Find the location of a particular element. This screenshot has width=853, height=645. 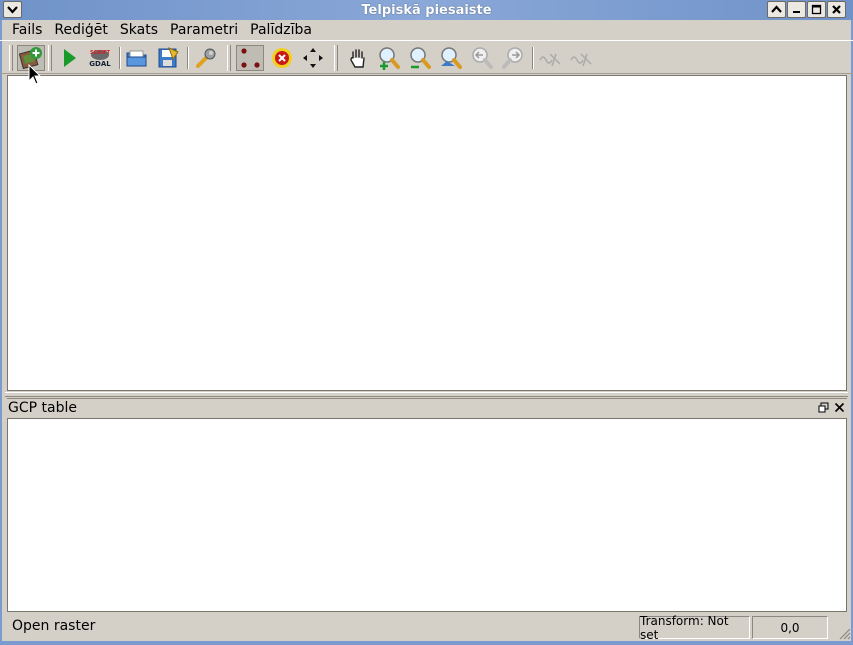

status-message: Open raster is located at coordinates (54, 626).